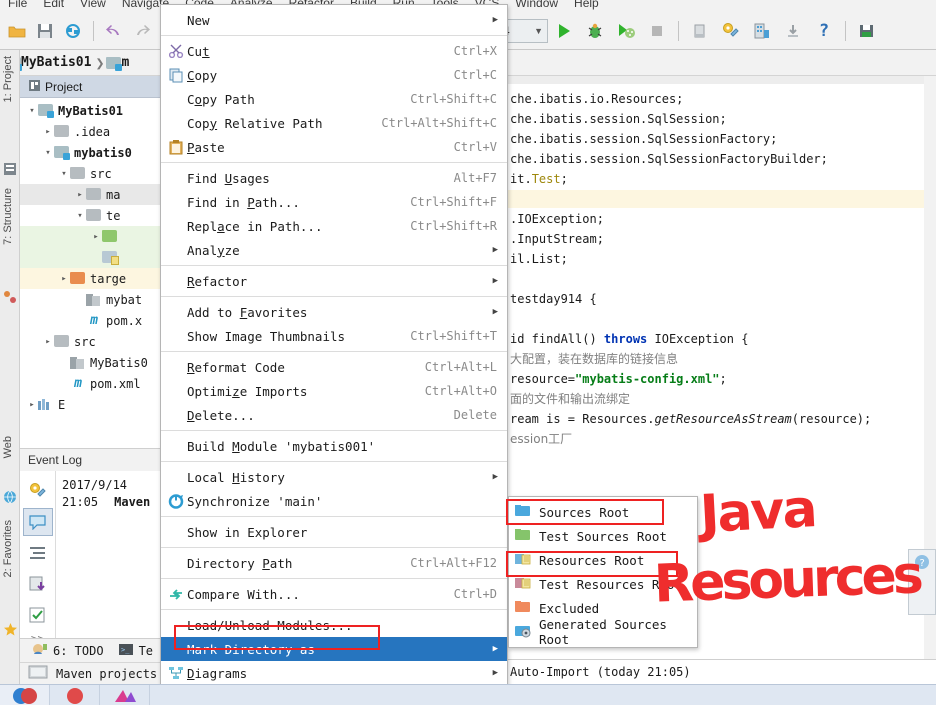 This screenshot has height=705, width=936. What do you see at coordinates (334, 20) in the screenshot?
I see `context-menu-item-new: New ▶` at bounding box center [334, 20].